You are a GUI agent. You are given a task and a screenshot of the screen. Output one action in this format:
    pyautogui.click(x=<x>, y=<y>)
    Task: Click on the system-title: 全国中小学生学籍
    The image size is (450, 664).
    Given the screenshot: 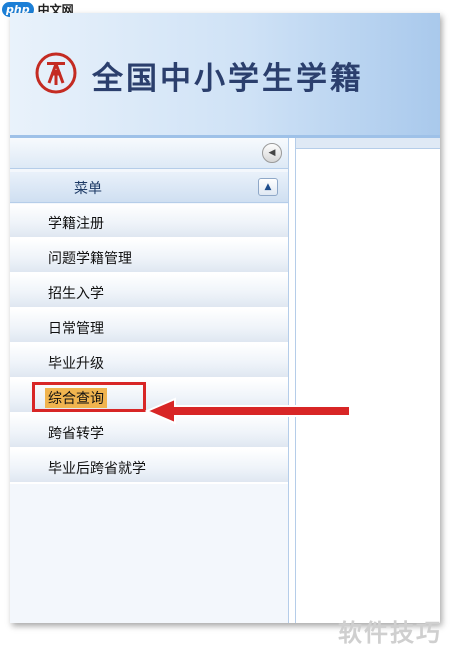 What is the action you would take?
    pyautogui.click(x=228, y=79)
    